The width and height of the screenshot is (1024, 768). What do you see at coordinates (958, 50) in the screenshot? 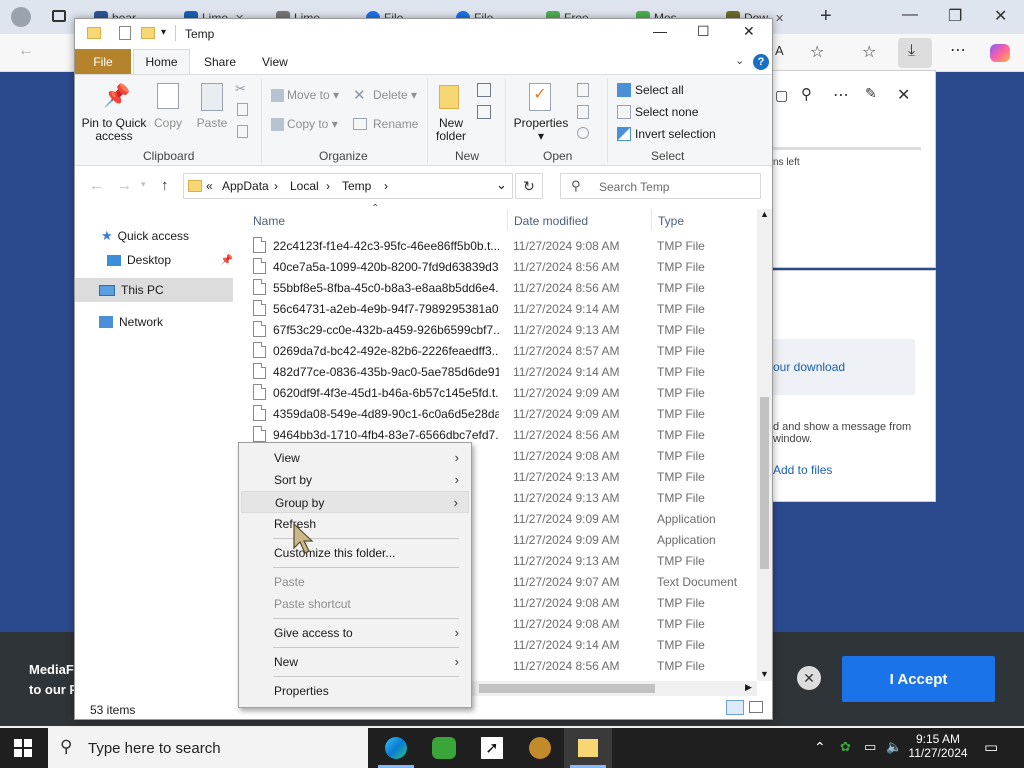
I see `more-icon: ⋯` at bounding box center [958, 50].